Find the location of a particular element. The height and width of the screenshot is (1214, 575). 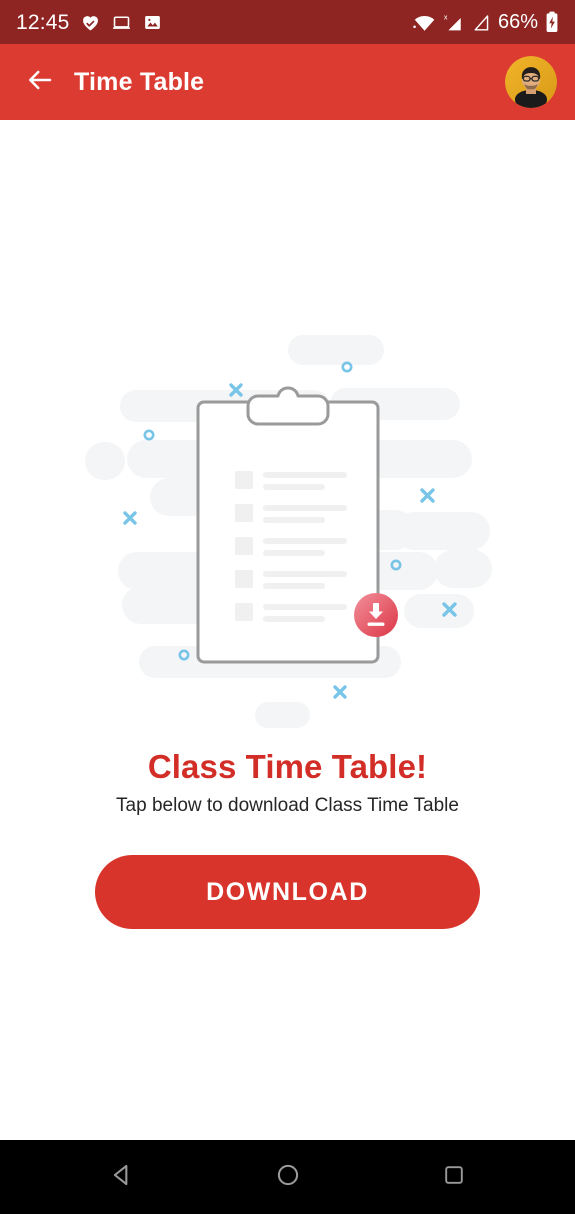

nav-back-button is located at coordinates (122, 1177).